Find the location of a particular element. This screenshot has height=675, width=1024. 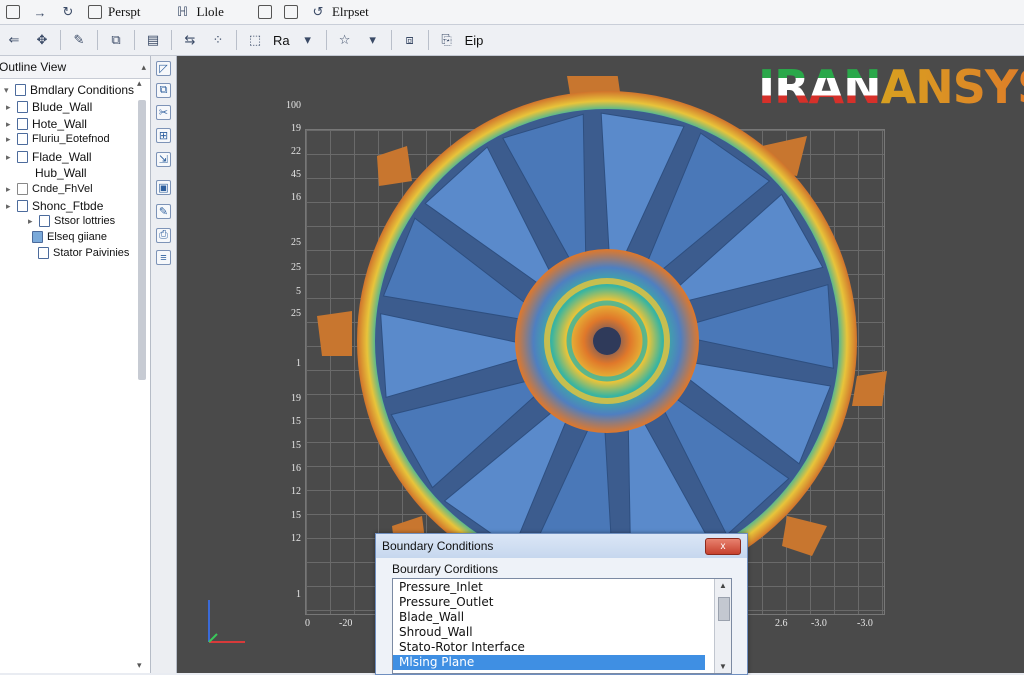

y-axis-label: 16 is located at coordinates (296, 197).